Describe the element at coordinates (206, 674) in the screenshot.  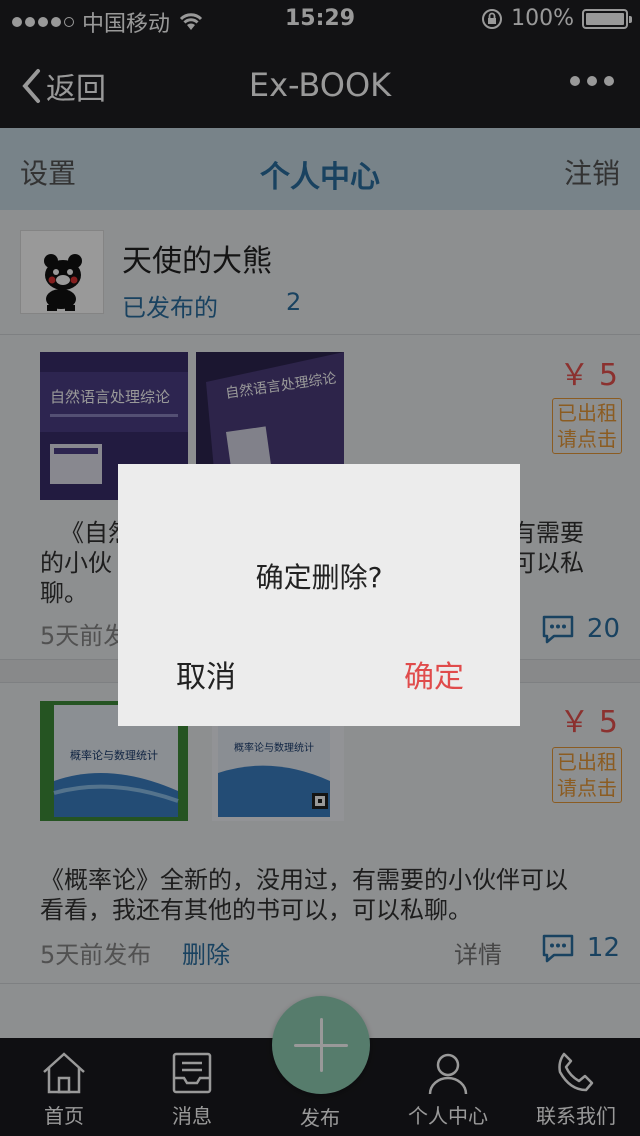
I see `cancel-button: 取消` at that location.